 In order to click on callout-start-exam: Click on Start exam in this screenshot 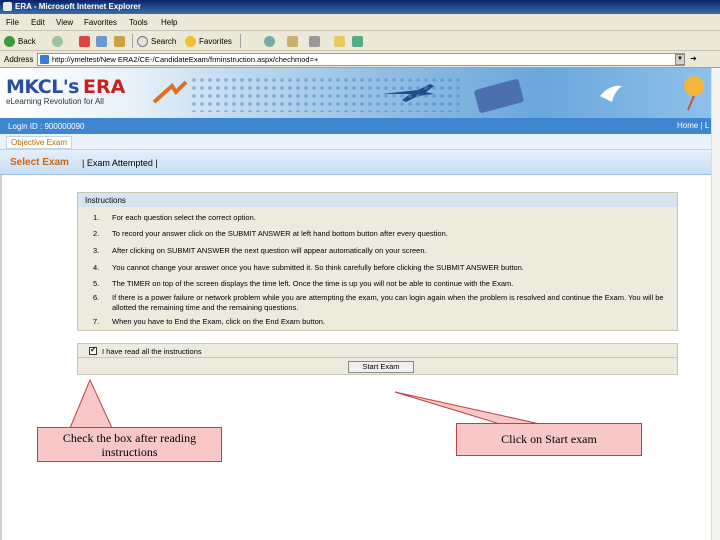, I will do `click(549, 439)`.